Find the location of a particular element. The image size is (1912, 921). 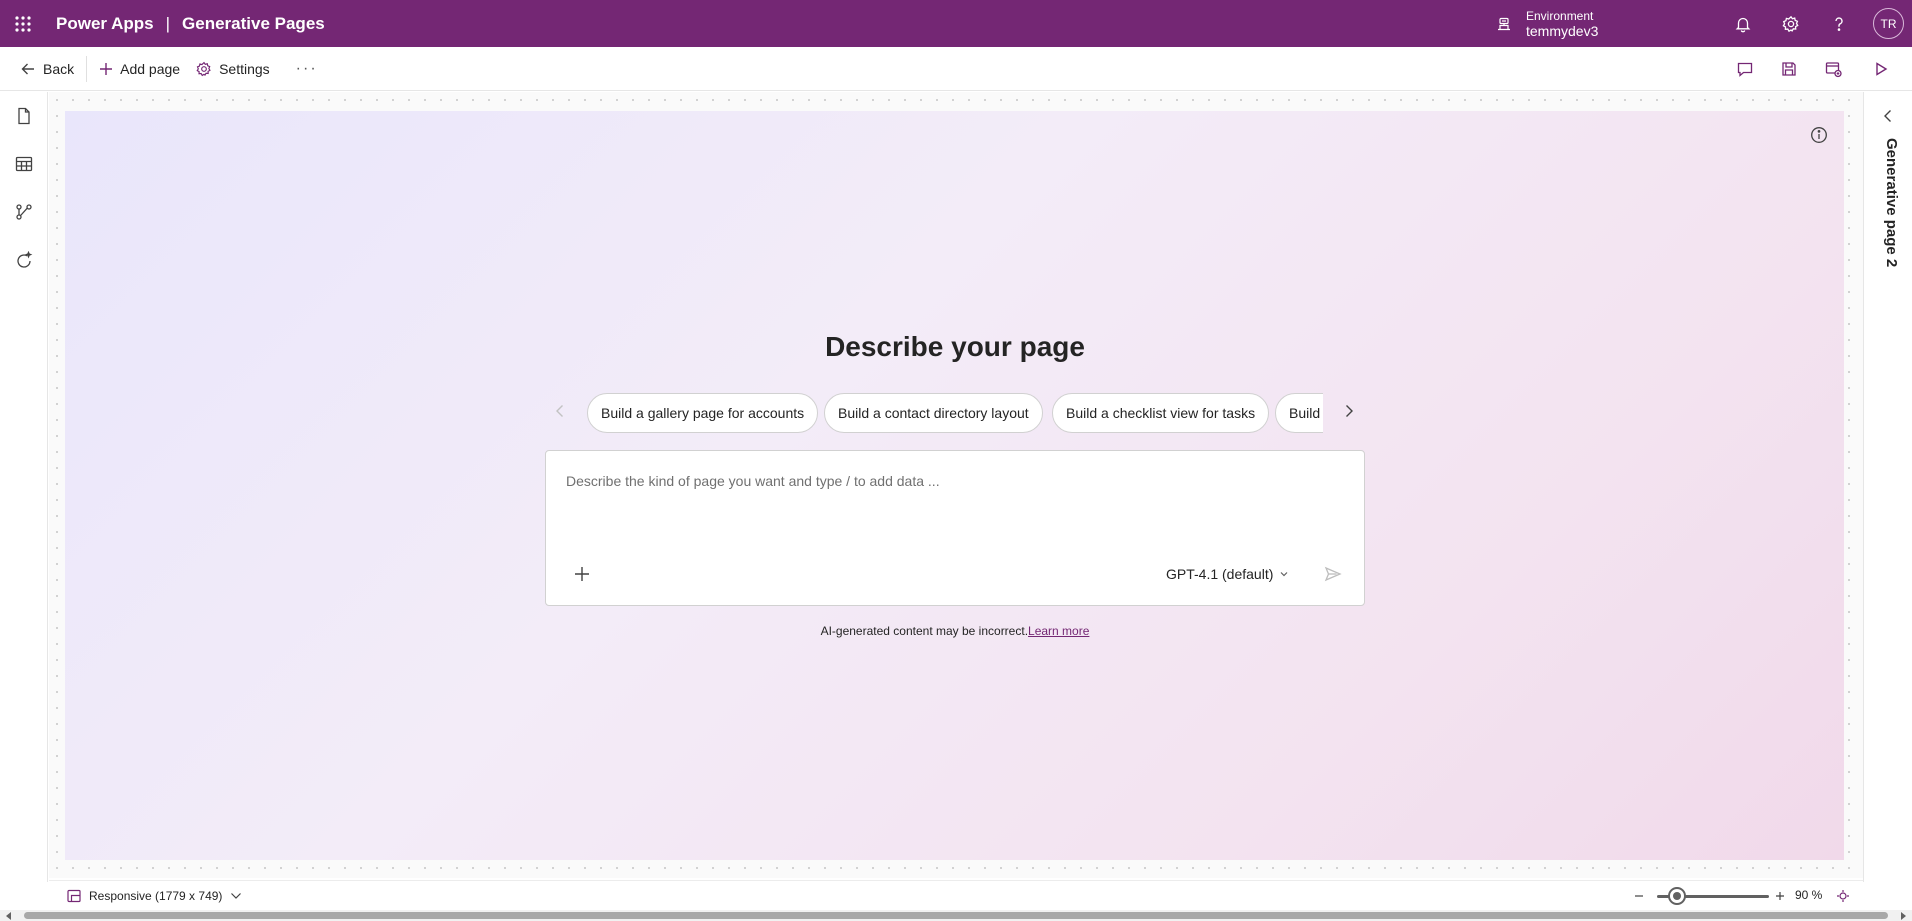

publish-icon is located at coordinates (1833, 69).